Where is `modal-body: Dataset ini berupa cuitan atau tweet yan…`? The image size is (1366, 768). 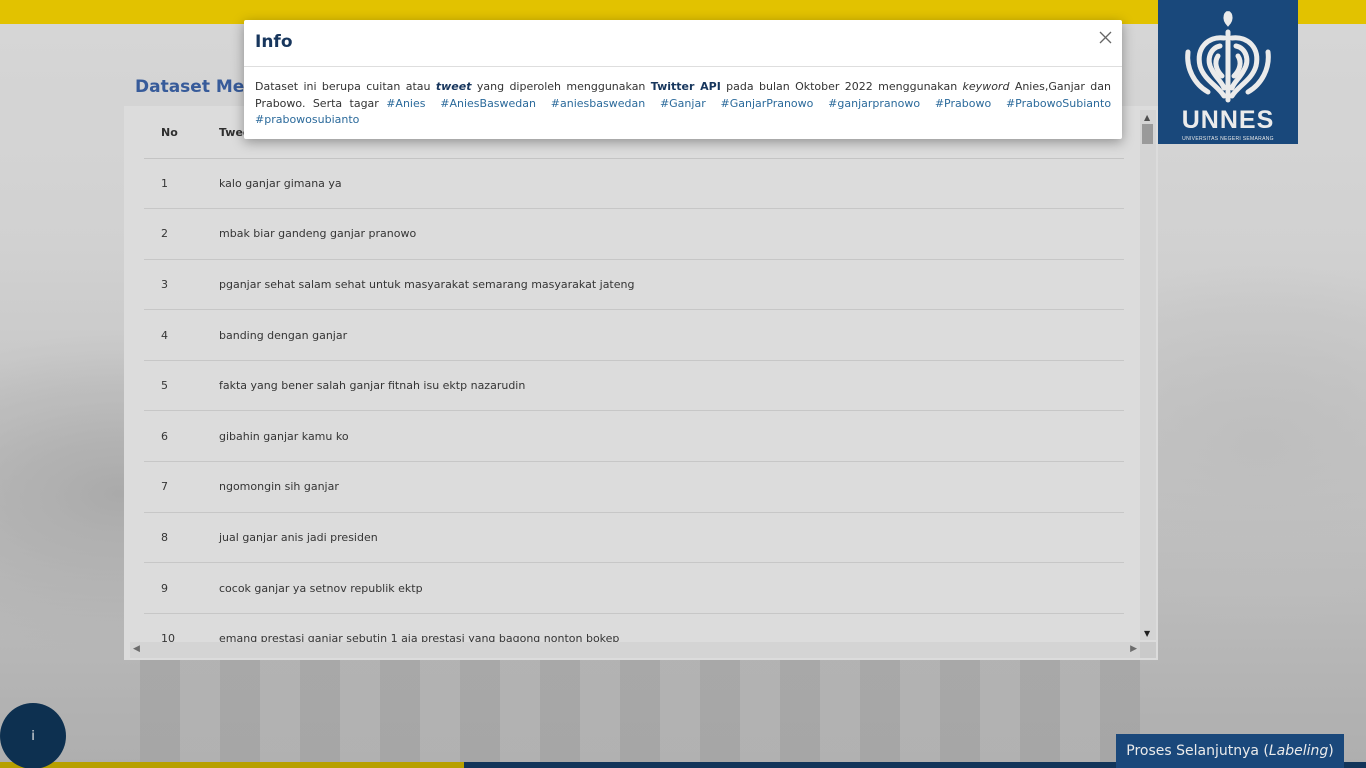
modal-body: Dataset ini berupa cuitan atau tweet yan… is located at coordinates (683, 98).